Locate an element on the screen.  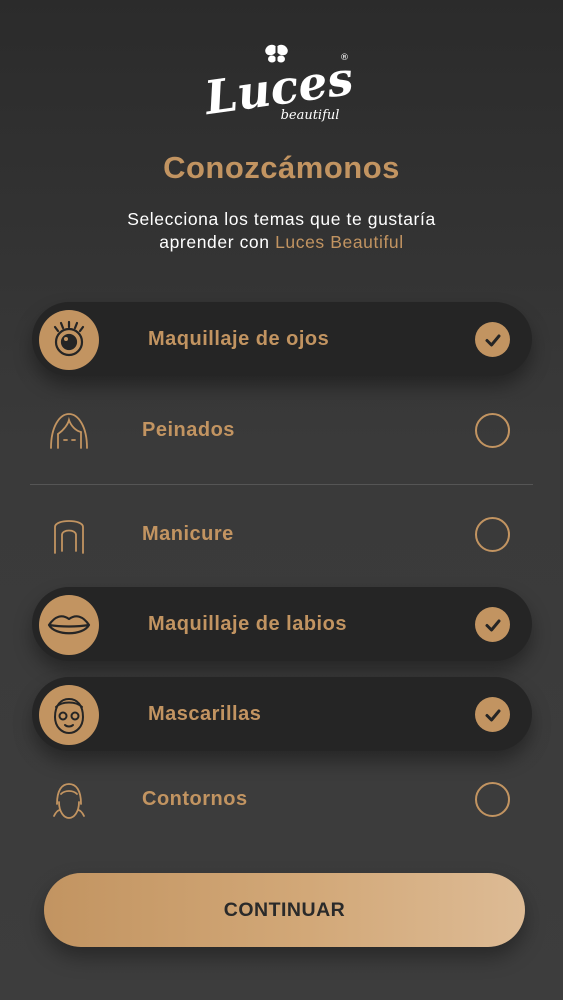
topic-maquillaje-de-labios: Maquillaje de labios is located at coordinates (282, 624).